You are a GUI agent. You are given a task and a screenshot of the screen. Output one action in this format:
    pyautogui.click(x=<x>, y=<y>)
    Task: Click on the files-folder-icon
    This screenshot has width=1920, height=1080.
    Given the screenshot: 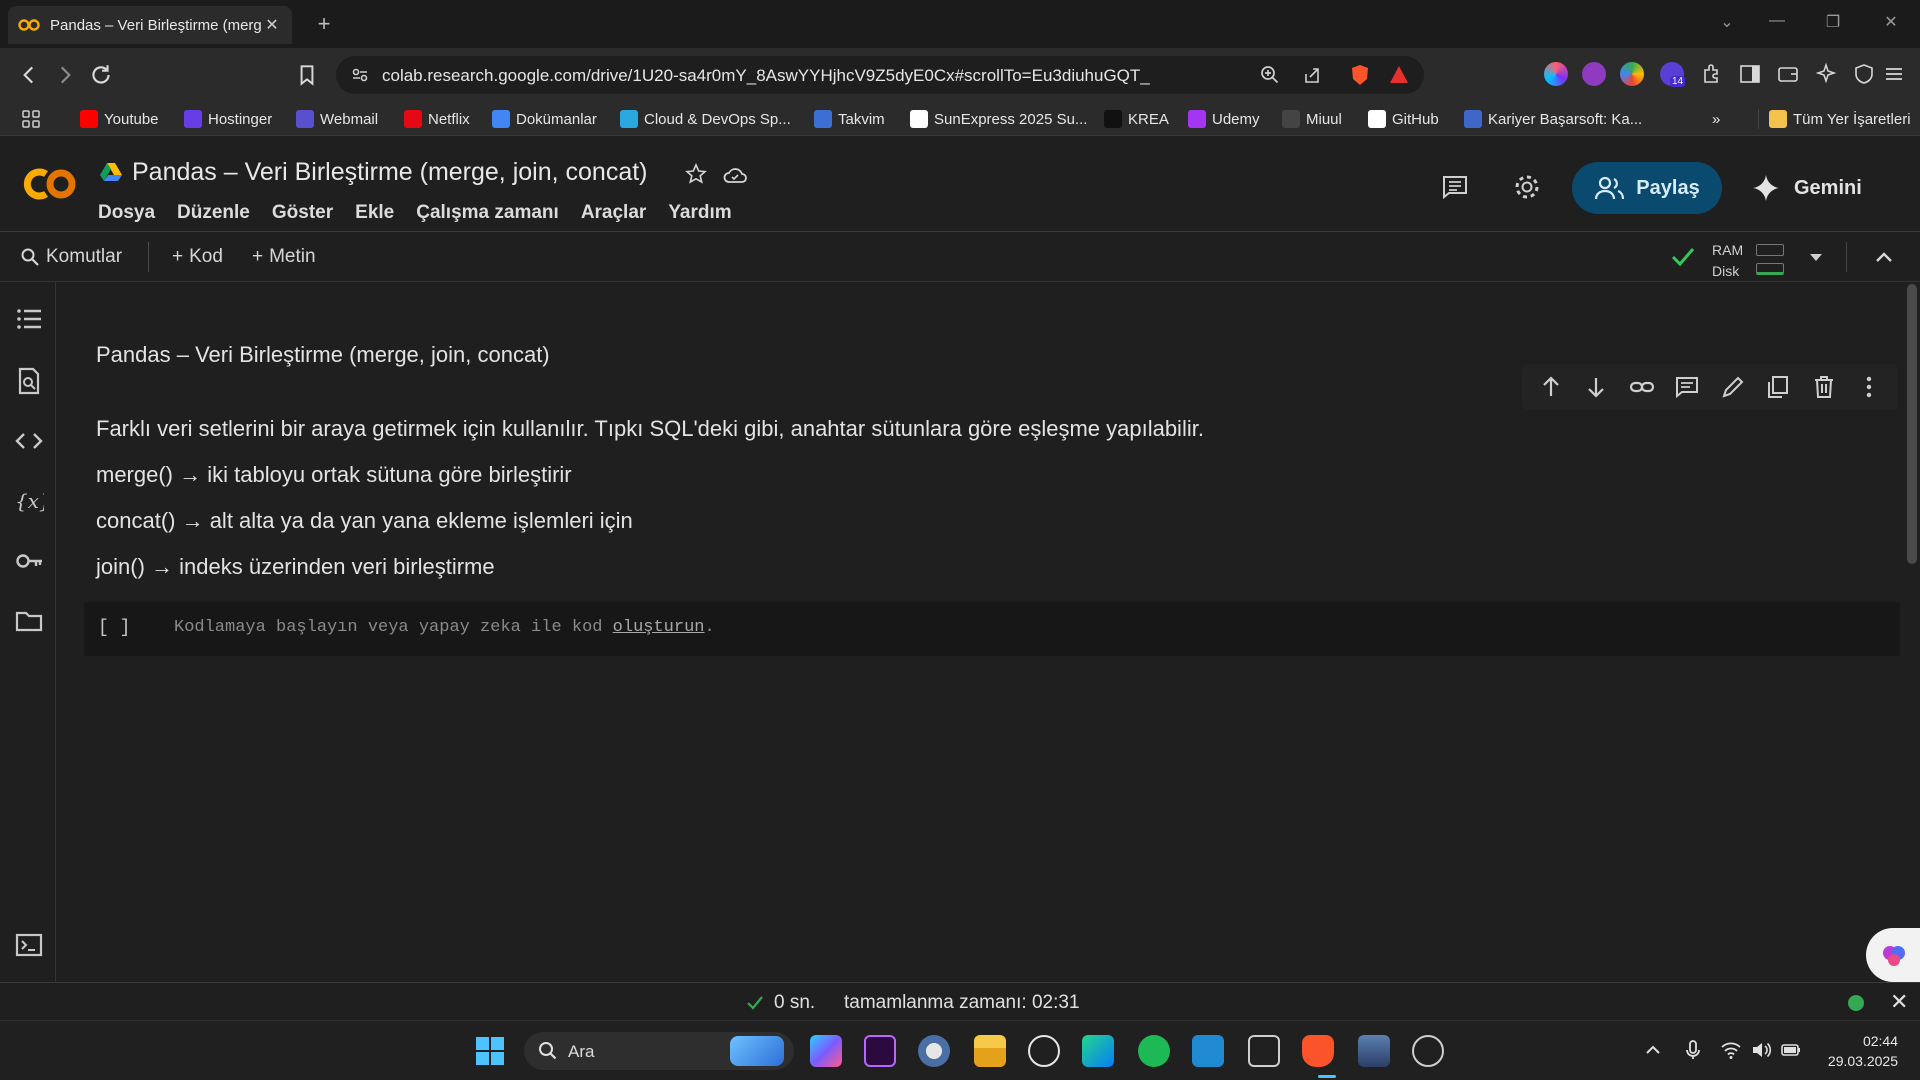 What is the action you would take?
    pyautogui.click(x=29, y=621)
    